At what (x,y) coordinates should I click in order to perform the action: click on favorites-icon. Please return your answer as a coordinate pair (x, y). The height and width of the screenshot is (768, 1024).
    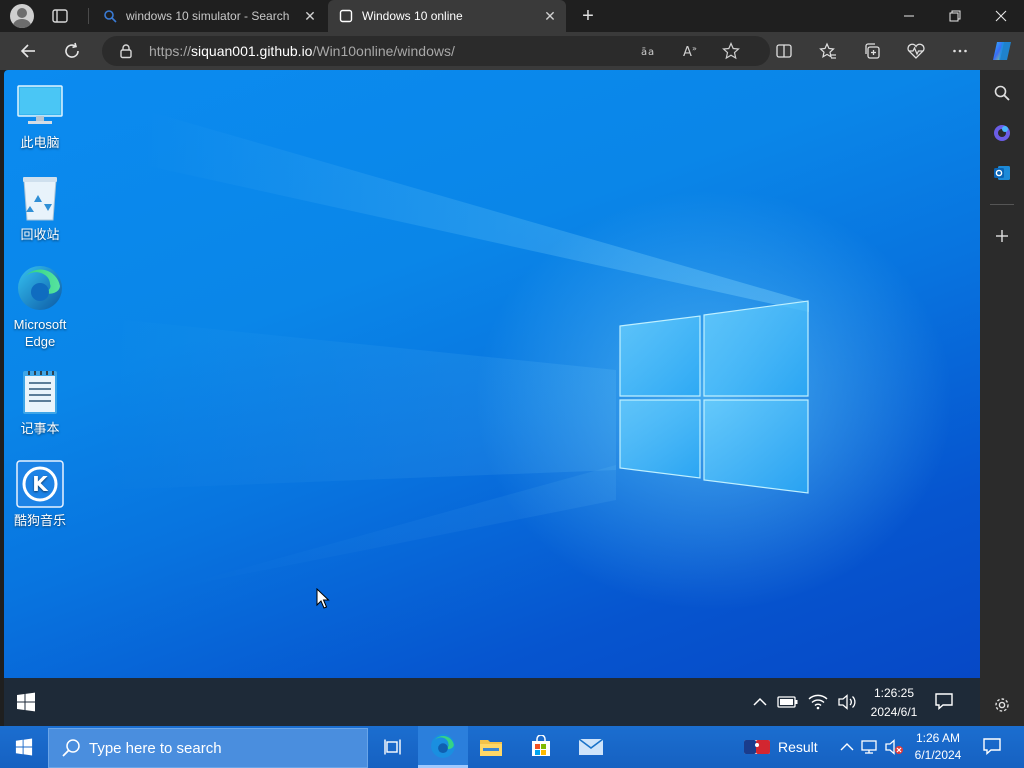
    Looking at the image, I should click on (828, 51).